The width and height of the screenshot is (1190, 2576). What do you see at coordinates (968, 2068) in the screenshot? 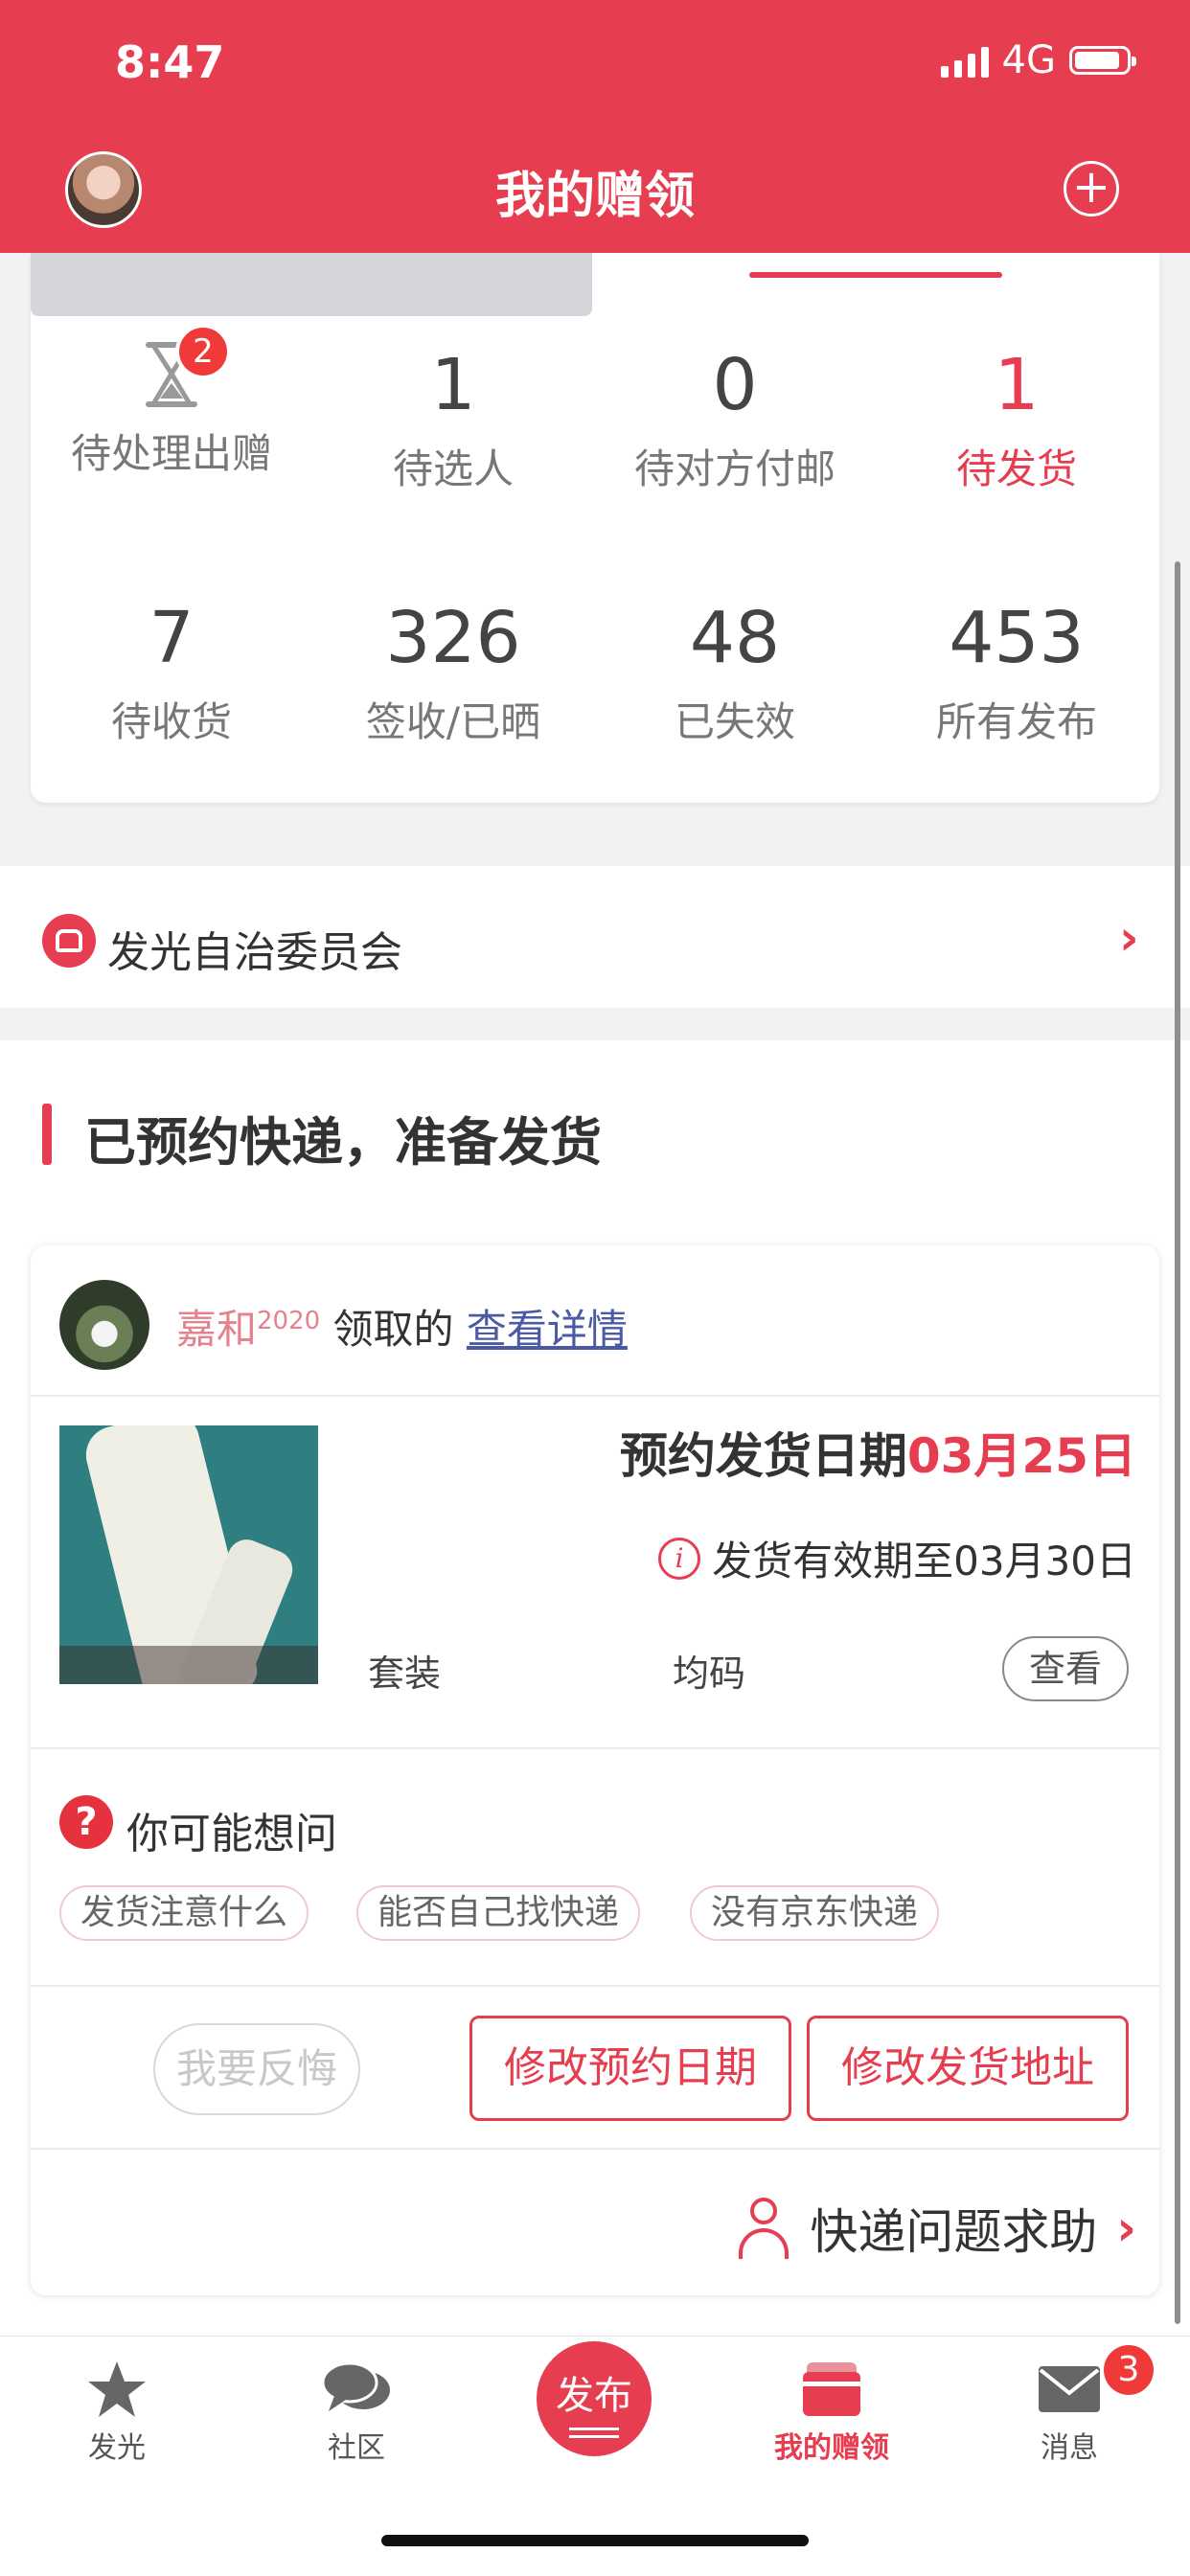
I see `change-address-button: 修改发货地址` at bounding box center [968, 2068].